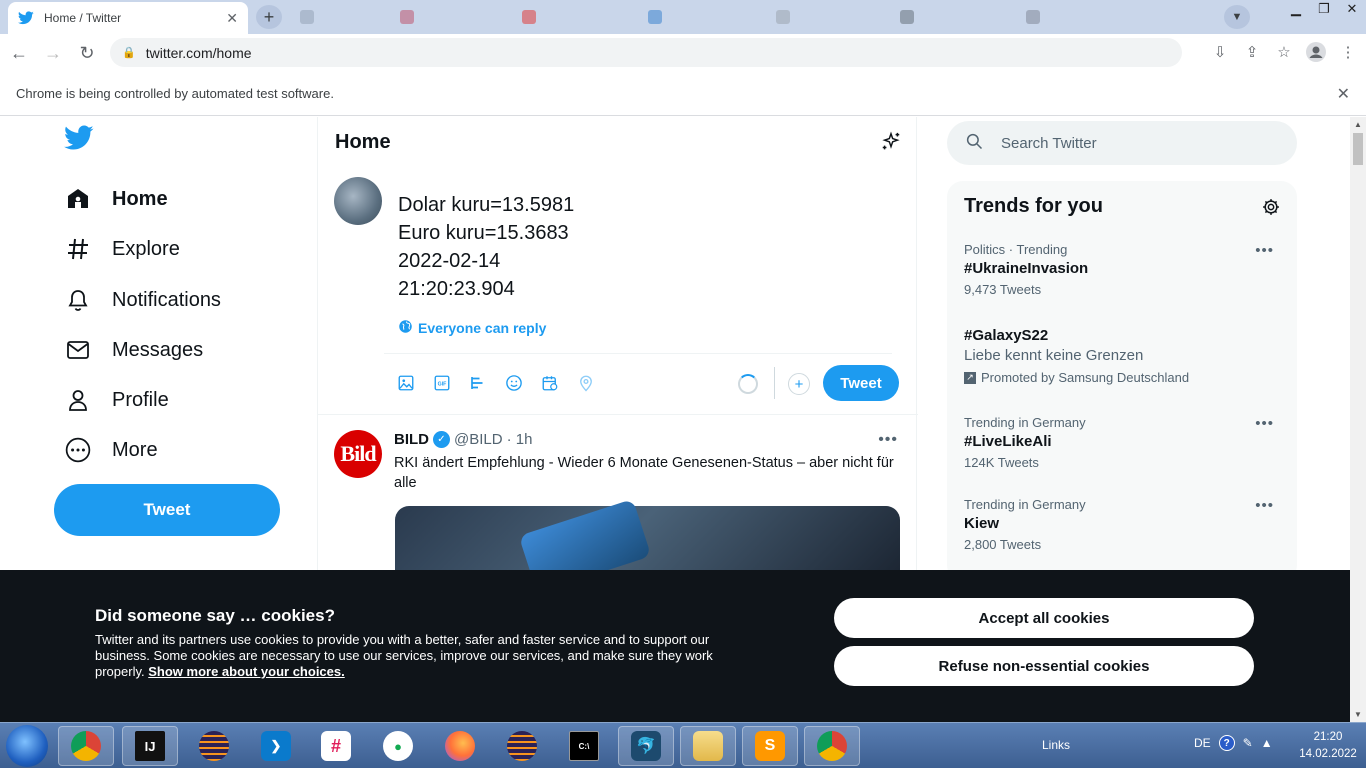  What do you see at coordinates (1358, 124) in the screenshot?
I see `scroll-up-icon: ▲` at bounding box center [1358, 124].